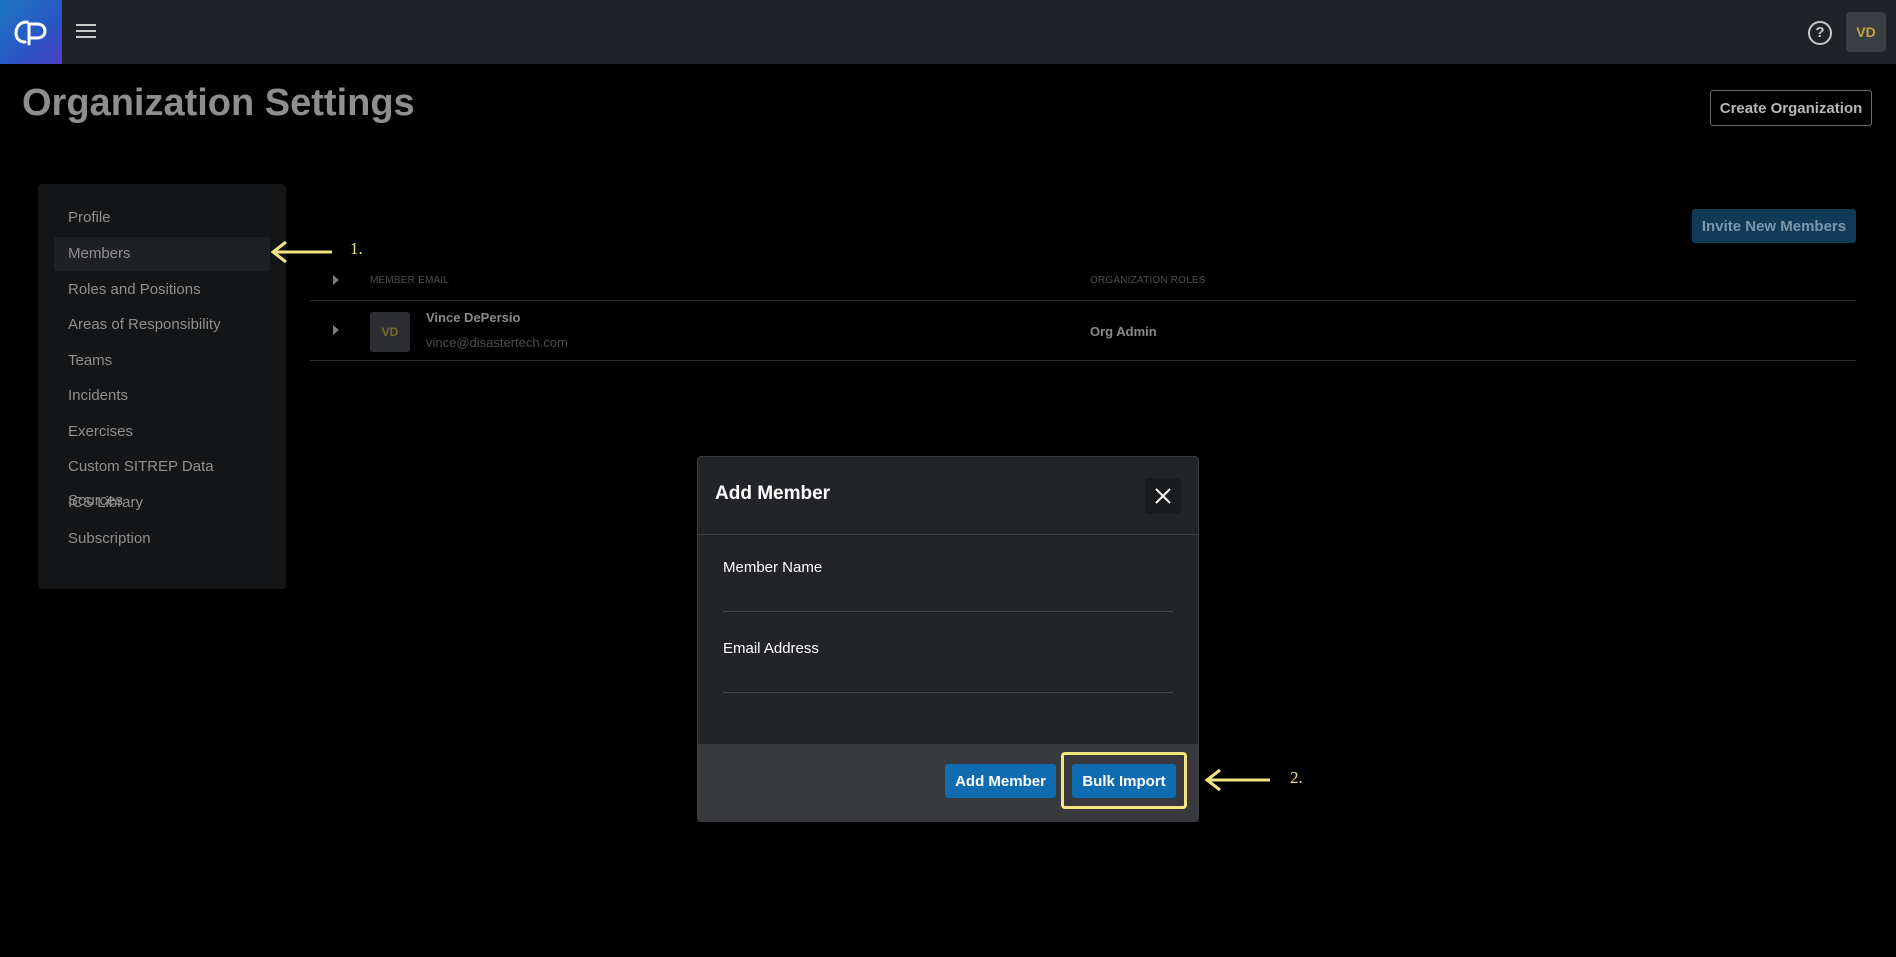 The image size is (1896, 957). I want to click on member-email: vince@disastertech.com, so click(497, 342).